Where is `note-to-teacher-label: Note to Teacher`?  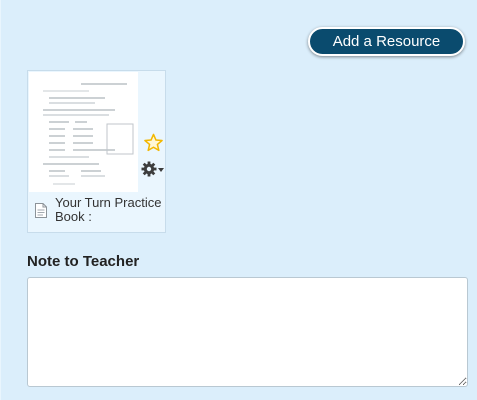
note-to-teacher-label: Note to Teacher is located at coordinates (83, 261).